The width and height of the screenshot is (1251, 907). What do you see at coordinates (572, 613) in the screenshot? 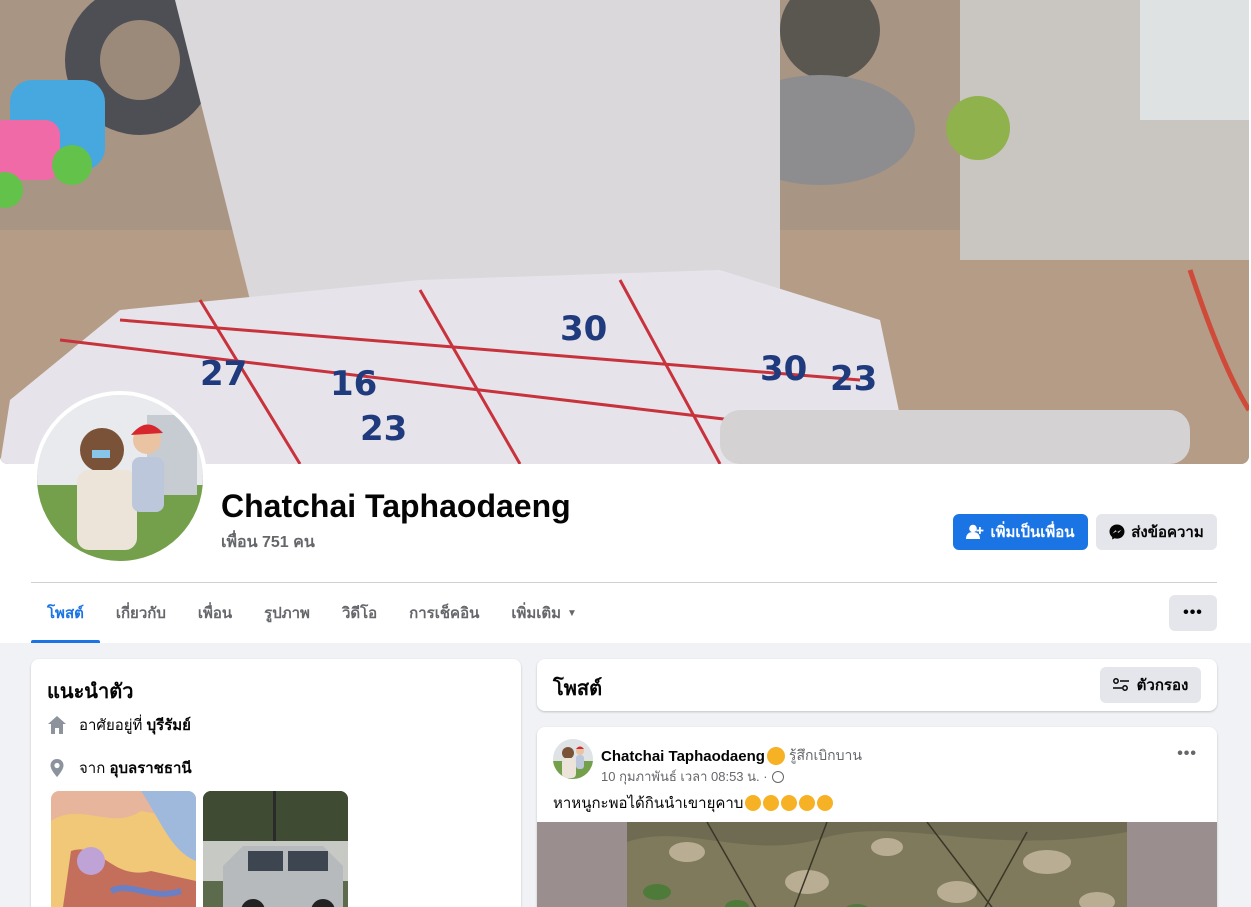
I see `caret-down-icon: ▼` at bounding box center [572, 613].